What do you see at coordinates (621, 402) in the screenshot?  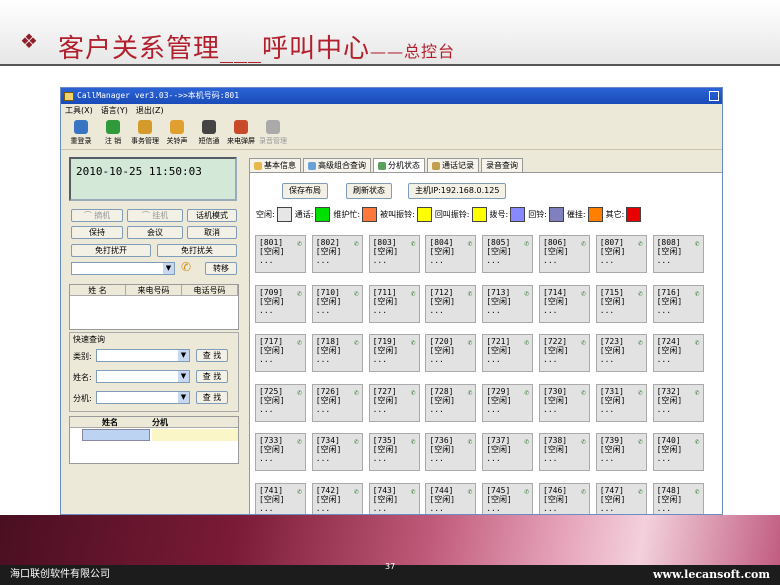 I see `extension-tile: [731] [空闲]... ✆` at bounding box center [621, 402].